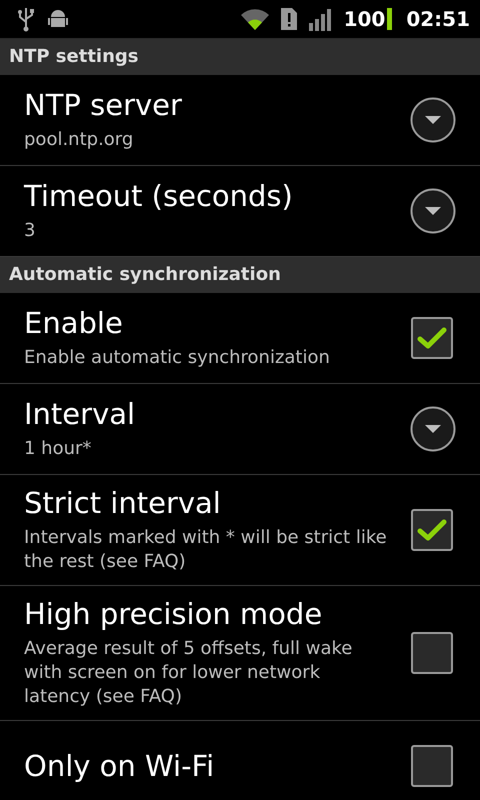 Image resolution: width=480 pixels, height=800 pixels. What do you see at coordinates (240, 120) in the screenshot?
I see `preference-row: NTP server pool.ntp.org` at bounding box center [240, 120].